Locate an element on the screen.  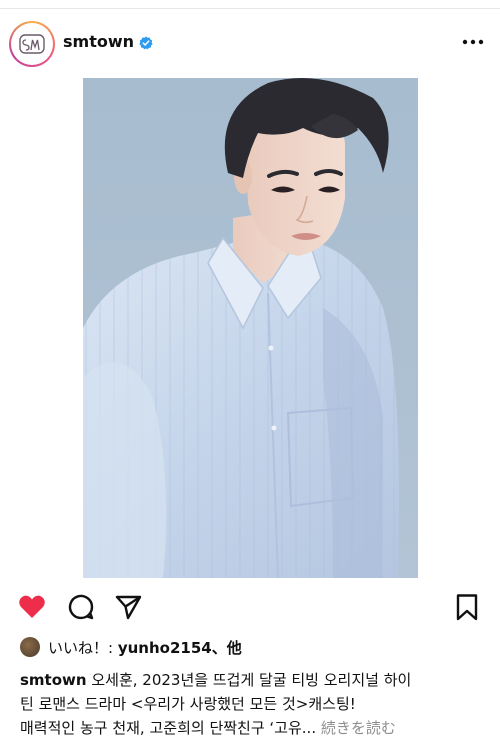
likes-text: いいね！: yunho2154、他 is located at coordinates (145, 647).